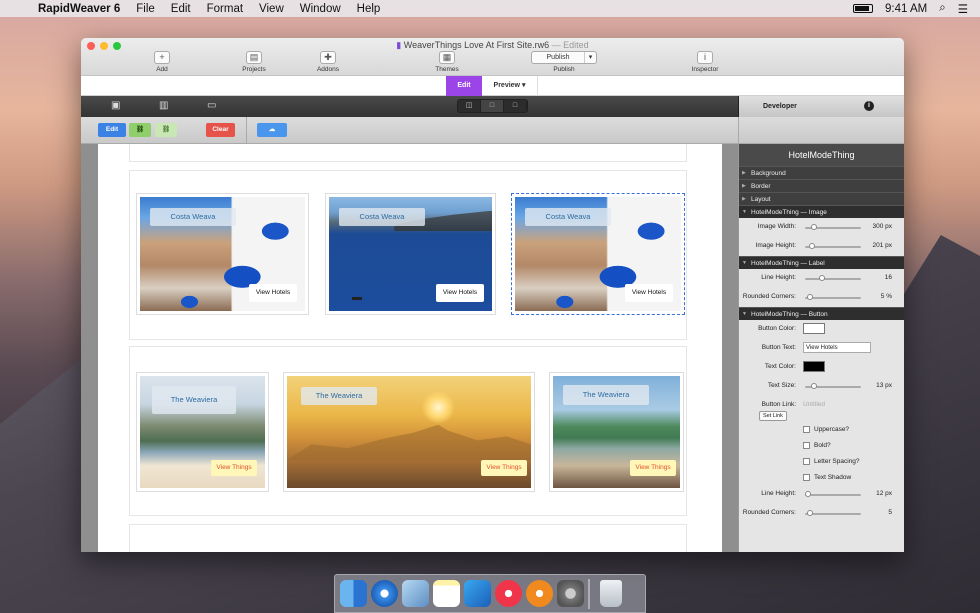  Describe the element at coordinates (863, 8) in the screenshot. I see `battery-icon` at that location.